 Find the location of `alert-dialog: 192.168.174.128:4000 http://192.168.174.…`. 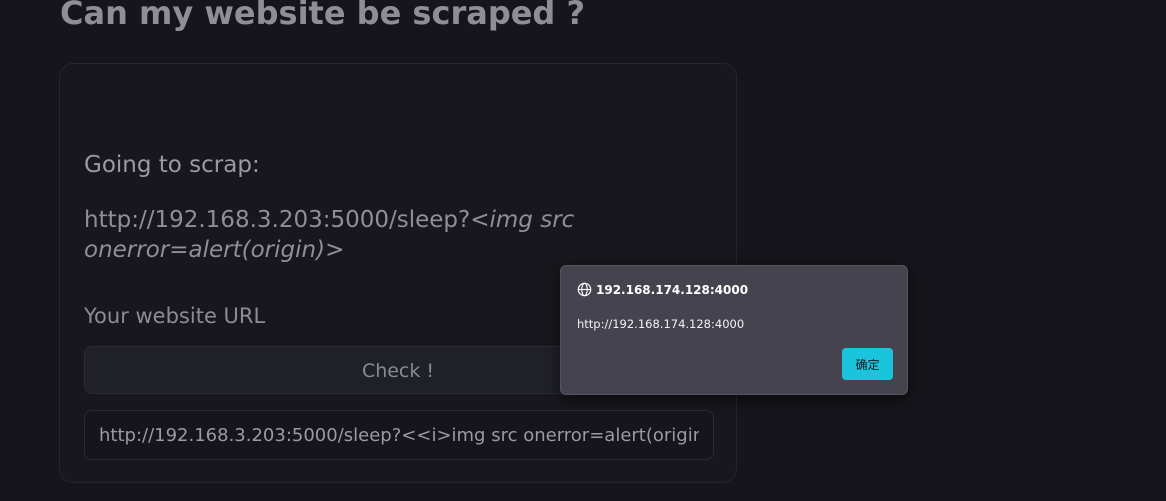

alert-dialog: 192.168.174.128:4000 http://192.168.174.… is located at coordinates (734, 330).